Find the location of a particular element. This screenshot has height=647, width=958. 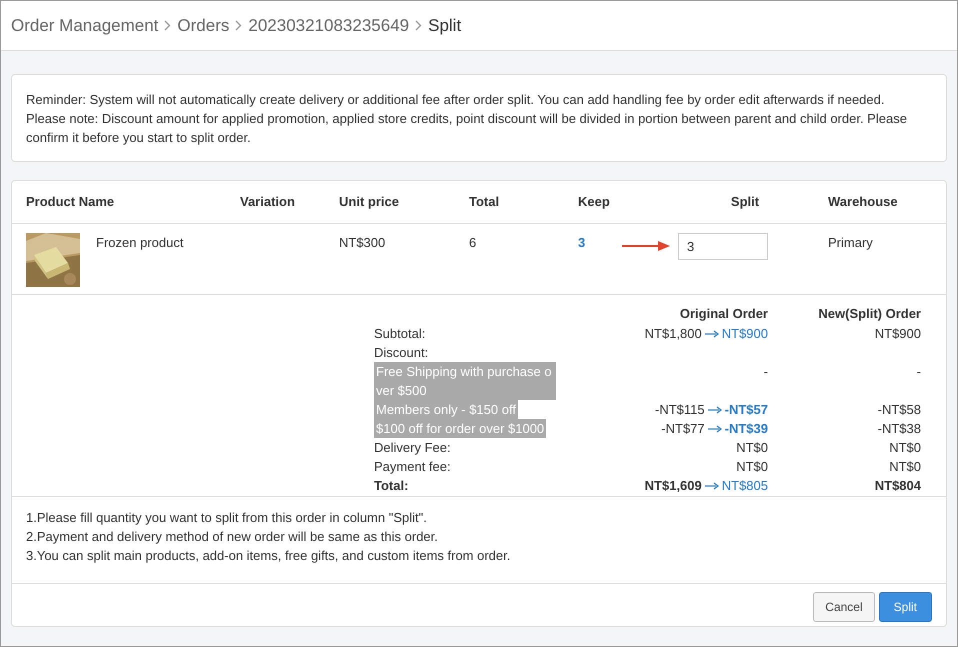

split-amount: -NT$58 is located at coordinates (899, 409).